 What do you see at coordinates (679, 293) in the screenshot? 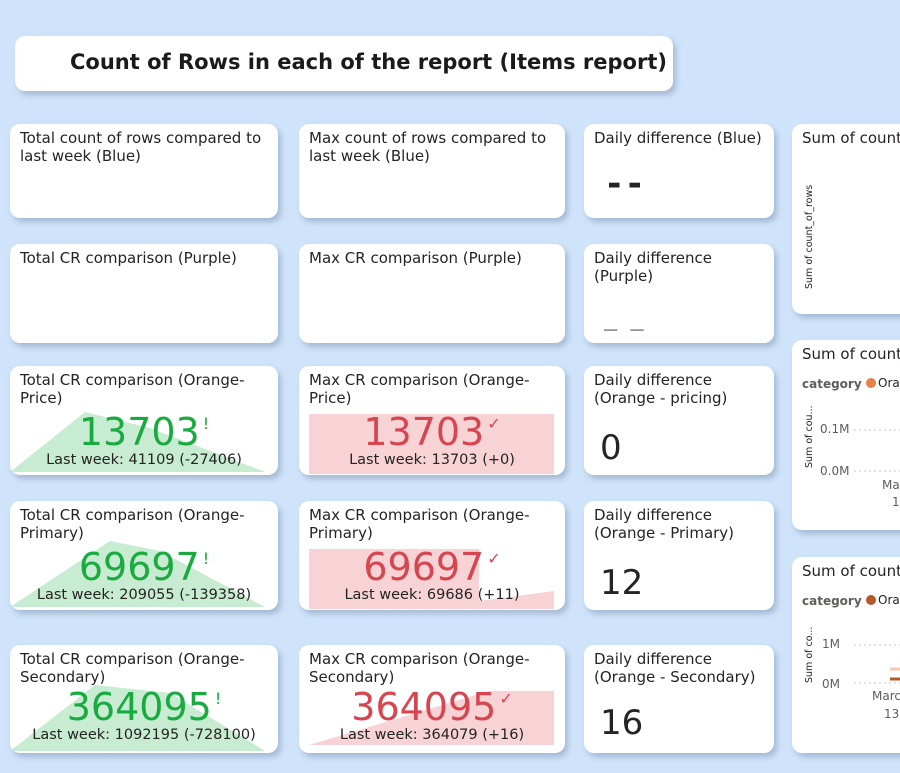
I see `card-daily-purple: Daily difference (Purple) _ _` at bounding box center [679, 293].